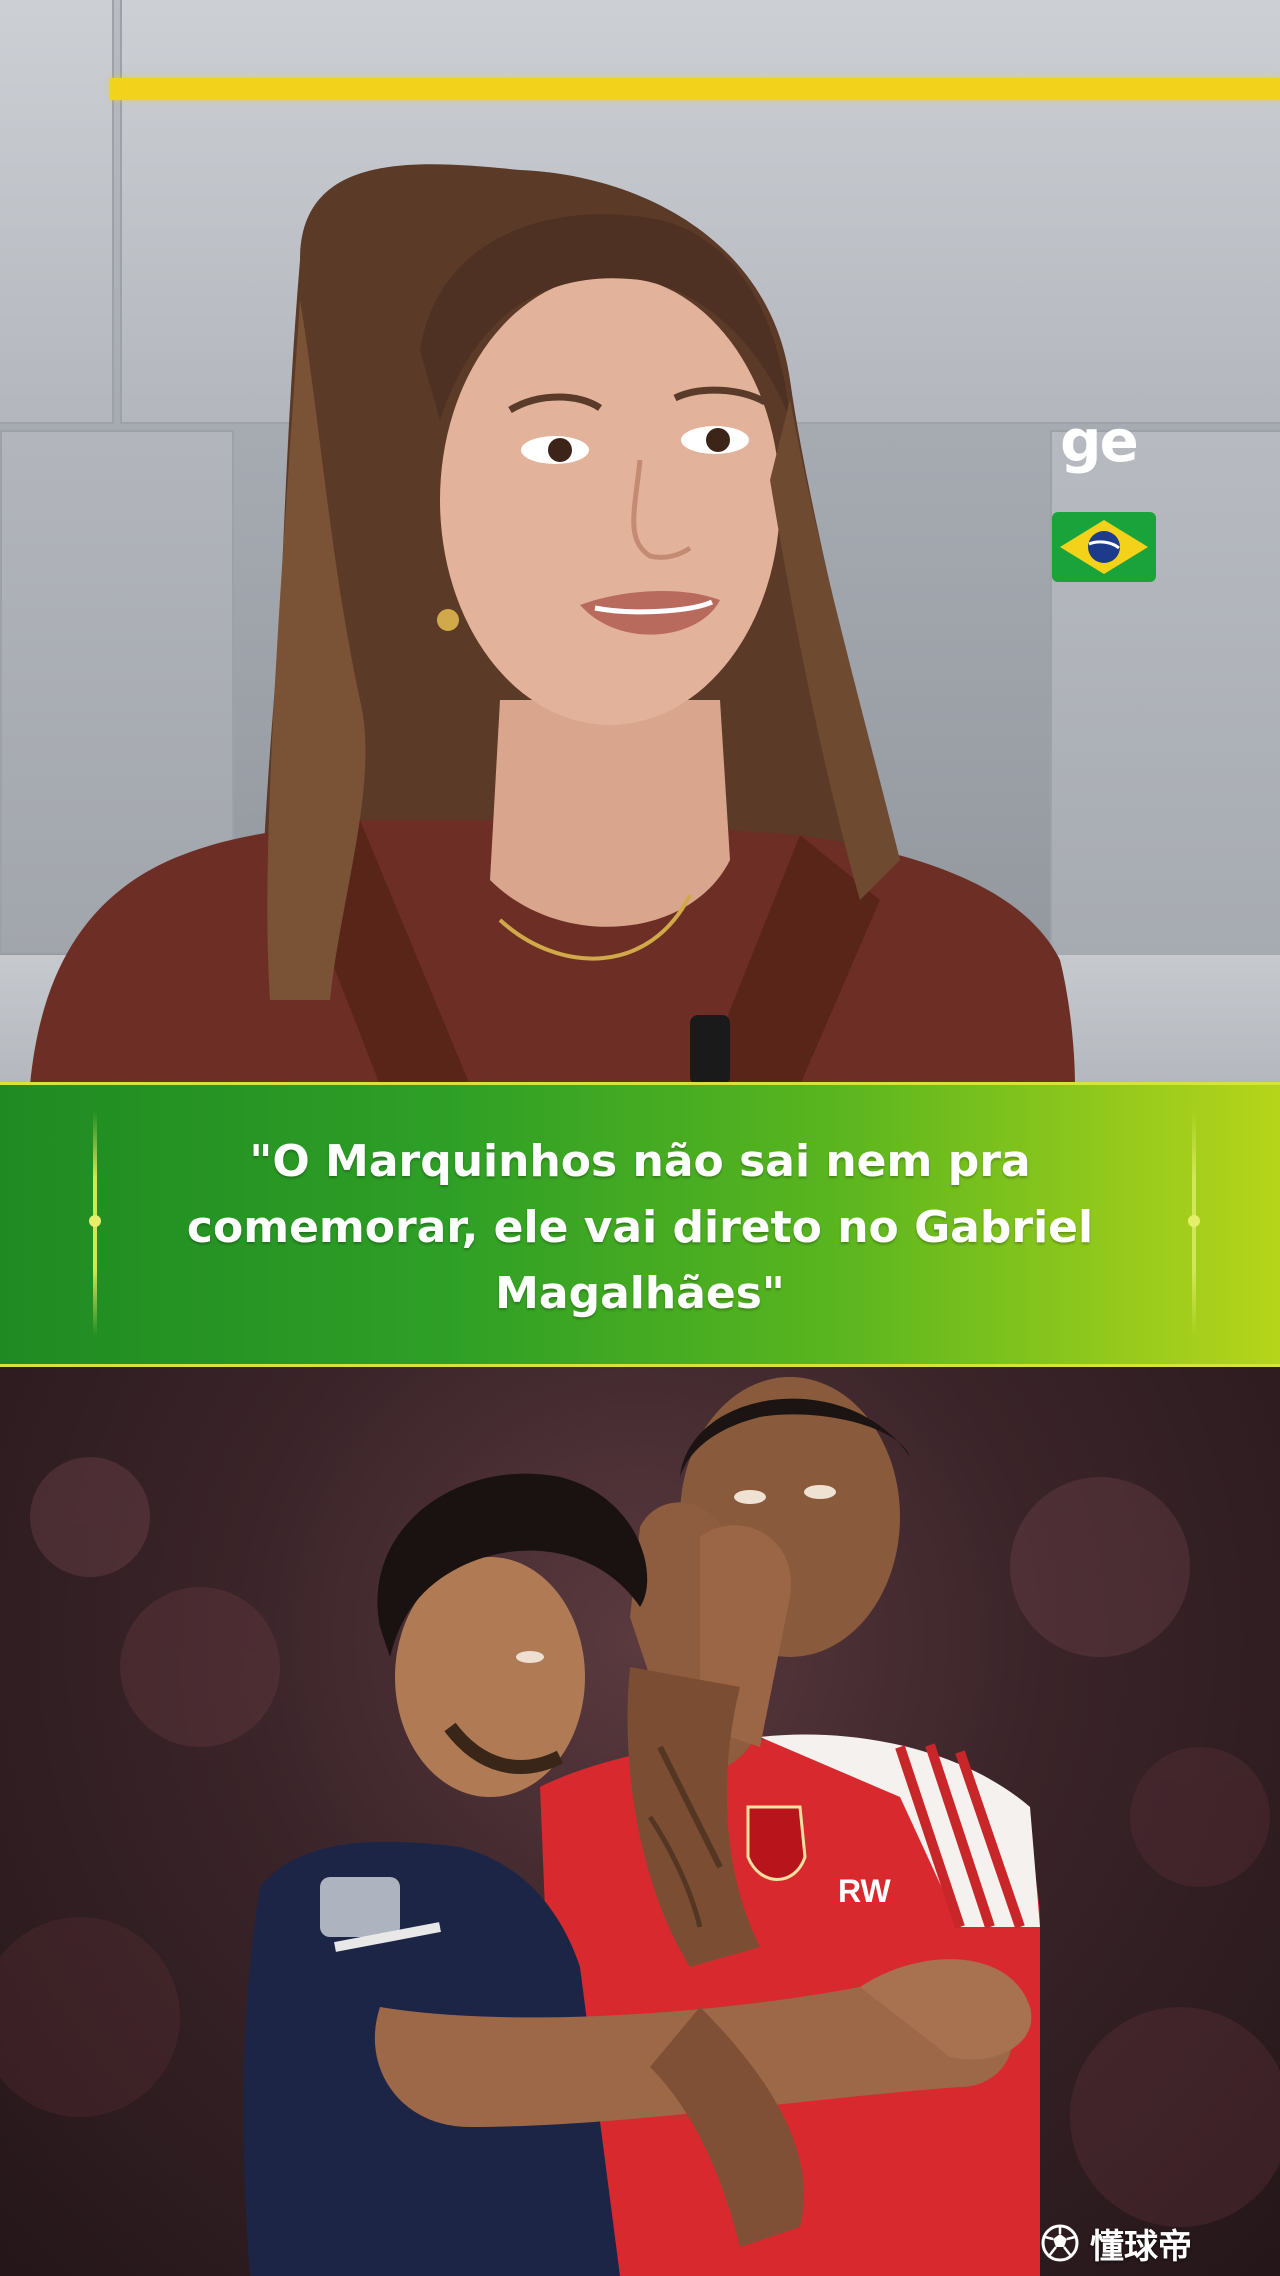 The image size is (1280, 2276). Describe the element at coordinates (448, 620) in the screenshot. I see `earring` at that location.